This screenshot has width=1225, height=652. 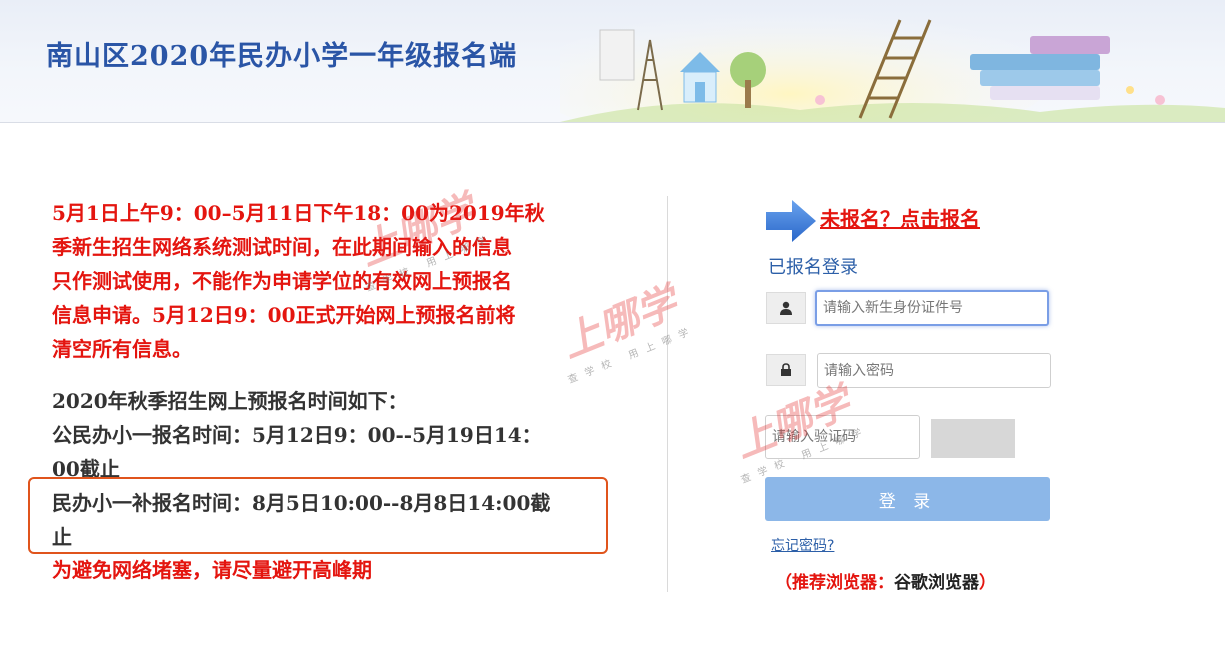 I want to click on captcha-input, so click(x=842, y=437).